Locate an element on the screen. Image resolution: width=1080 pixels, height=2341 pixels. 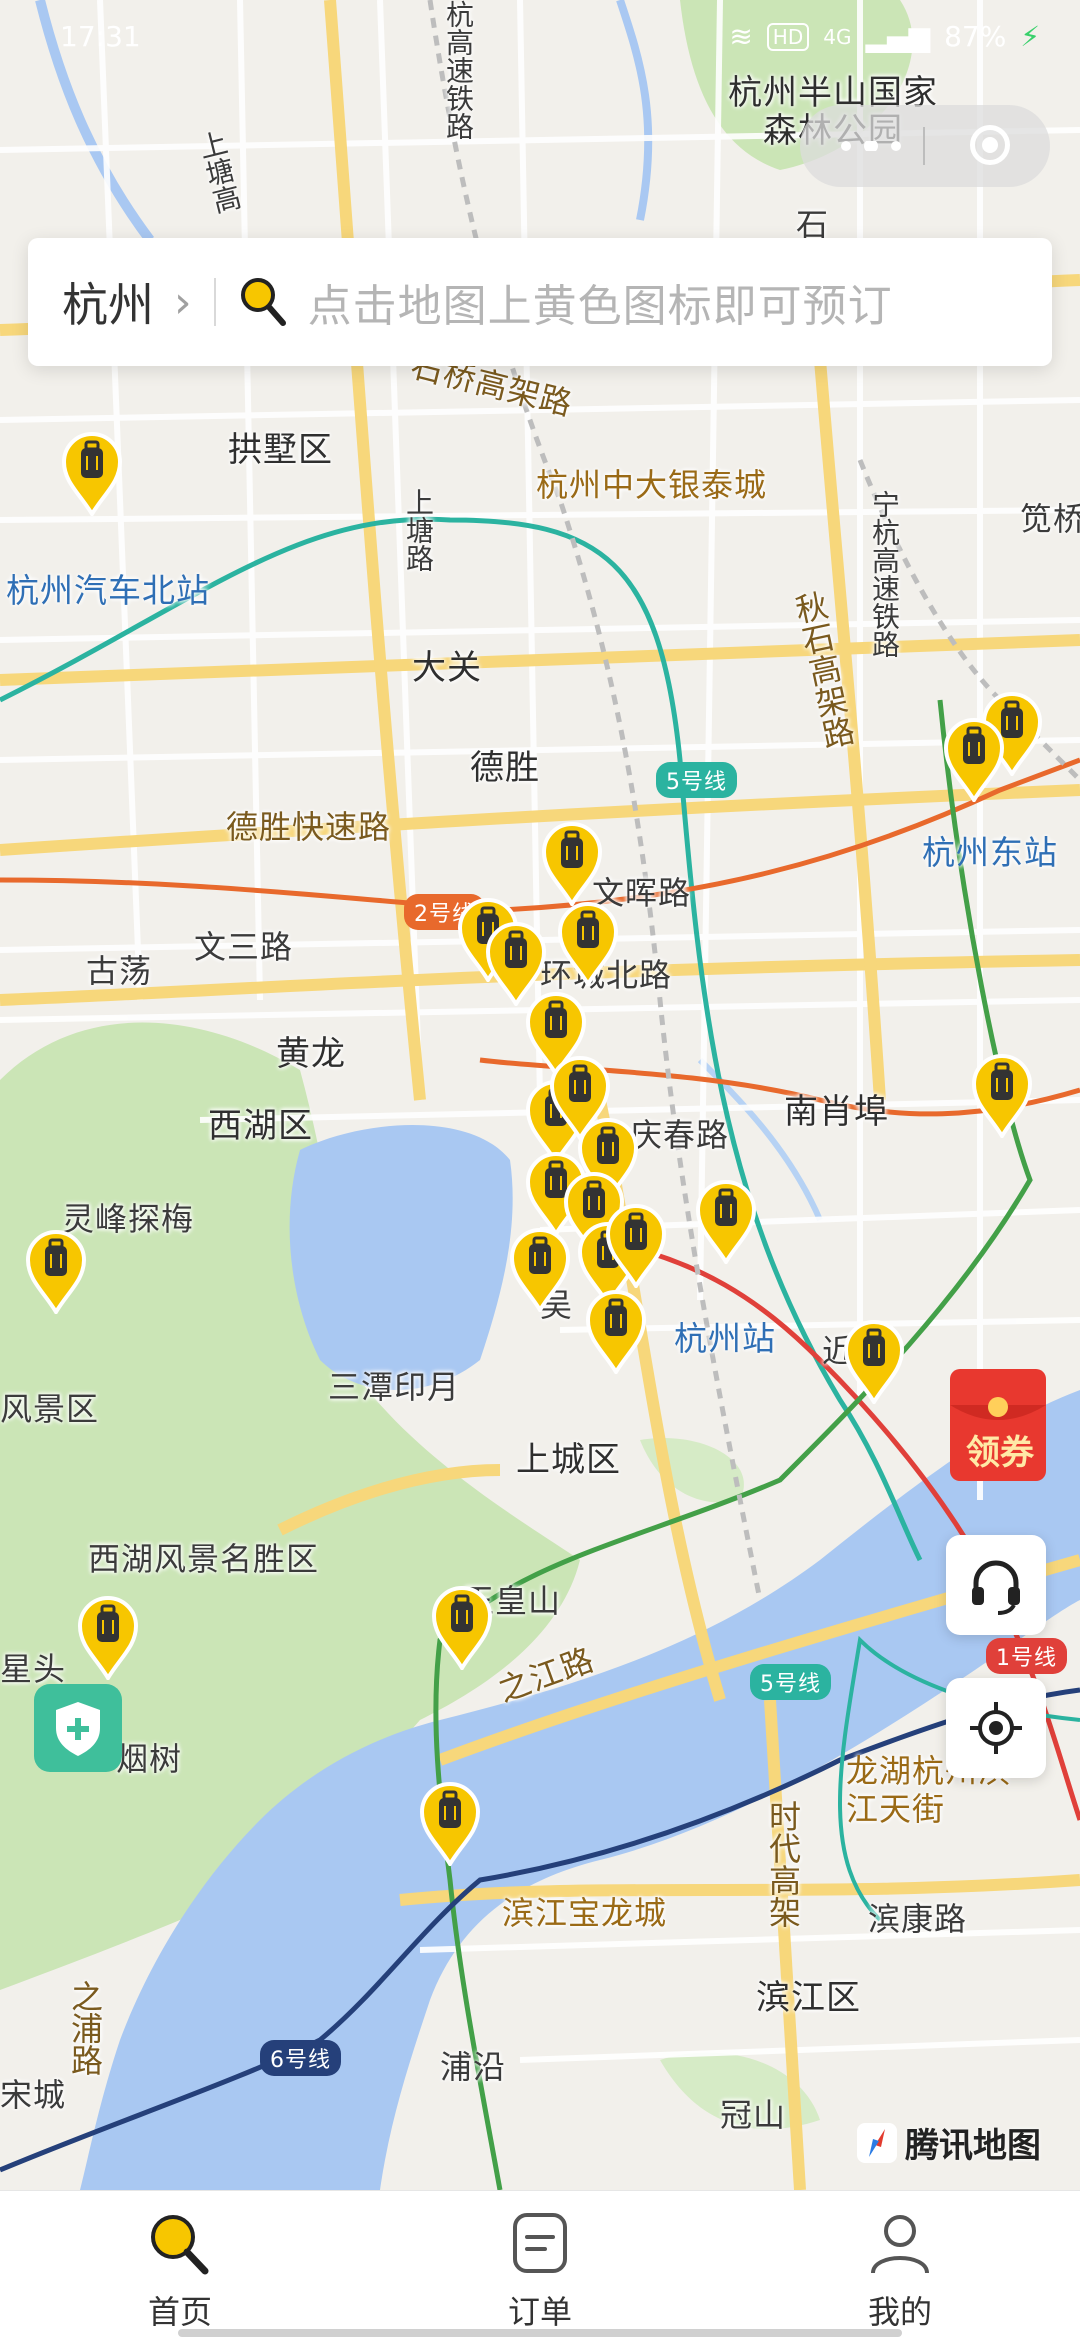
battery-percent: 87% is located at coordinates (975, 36).